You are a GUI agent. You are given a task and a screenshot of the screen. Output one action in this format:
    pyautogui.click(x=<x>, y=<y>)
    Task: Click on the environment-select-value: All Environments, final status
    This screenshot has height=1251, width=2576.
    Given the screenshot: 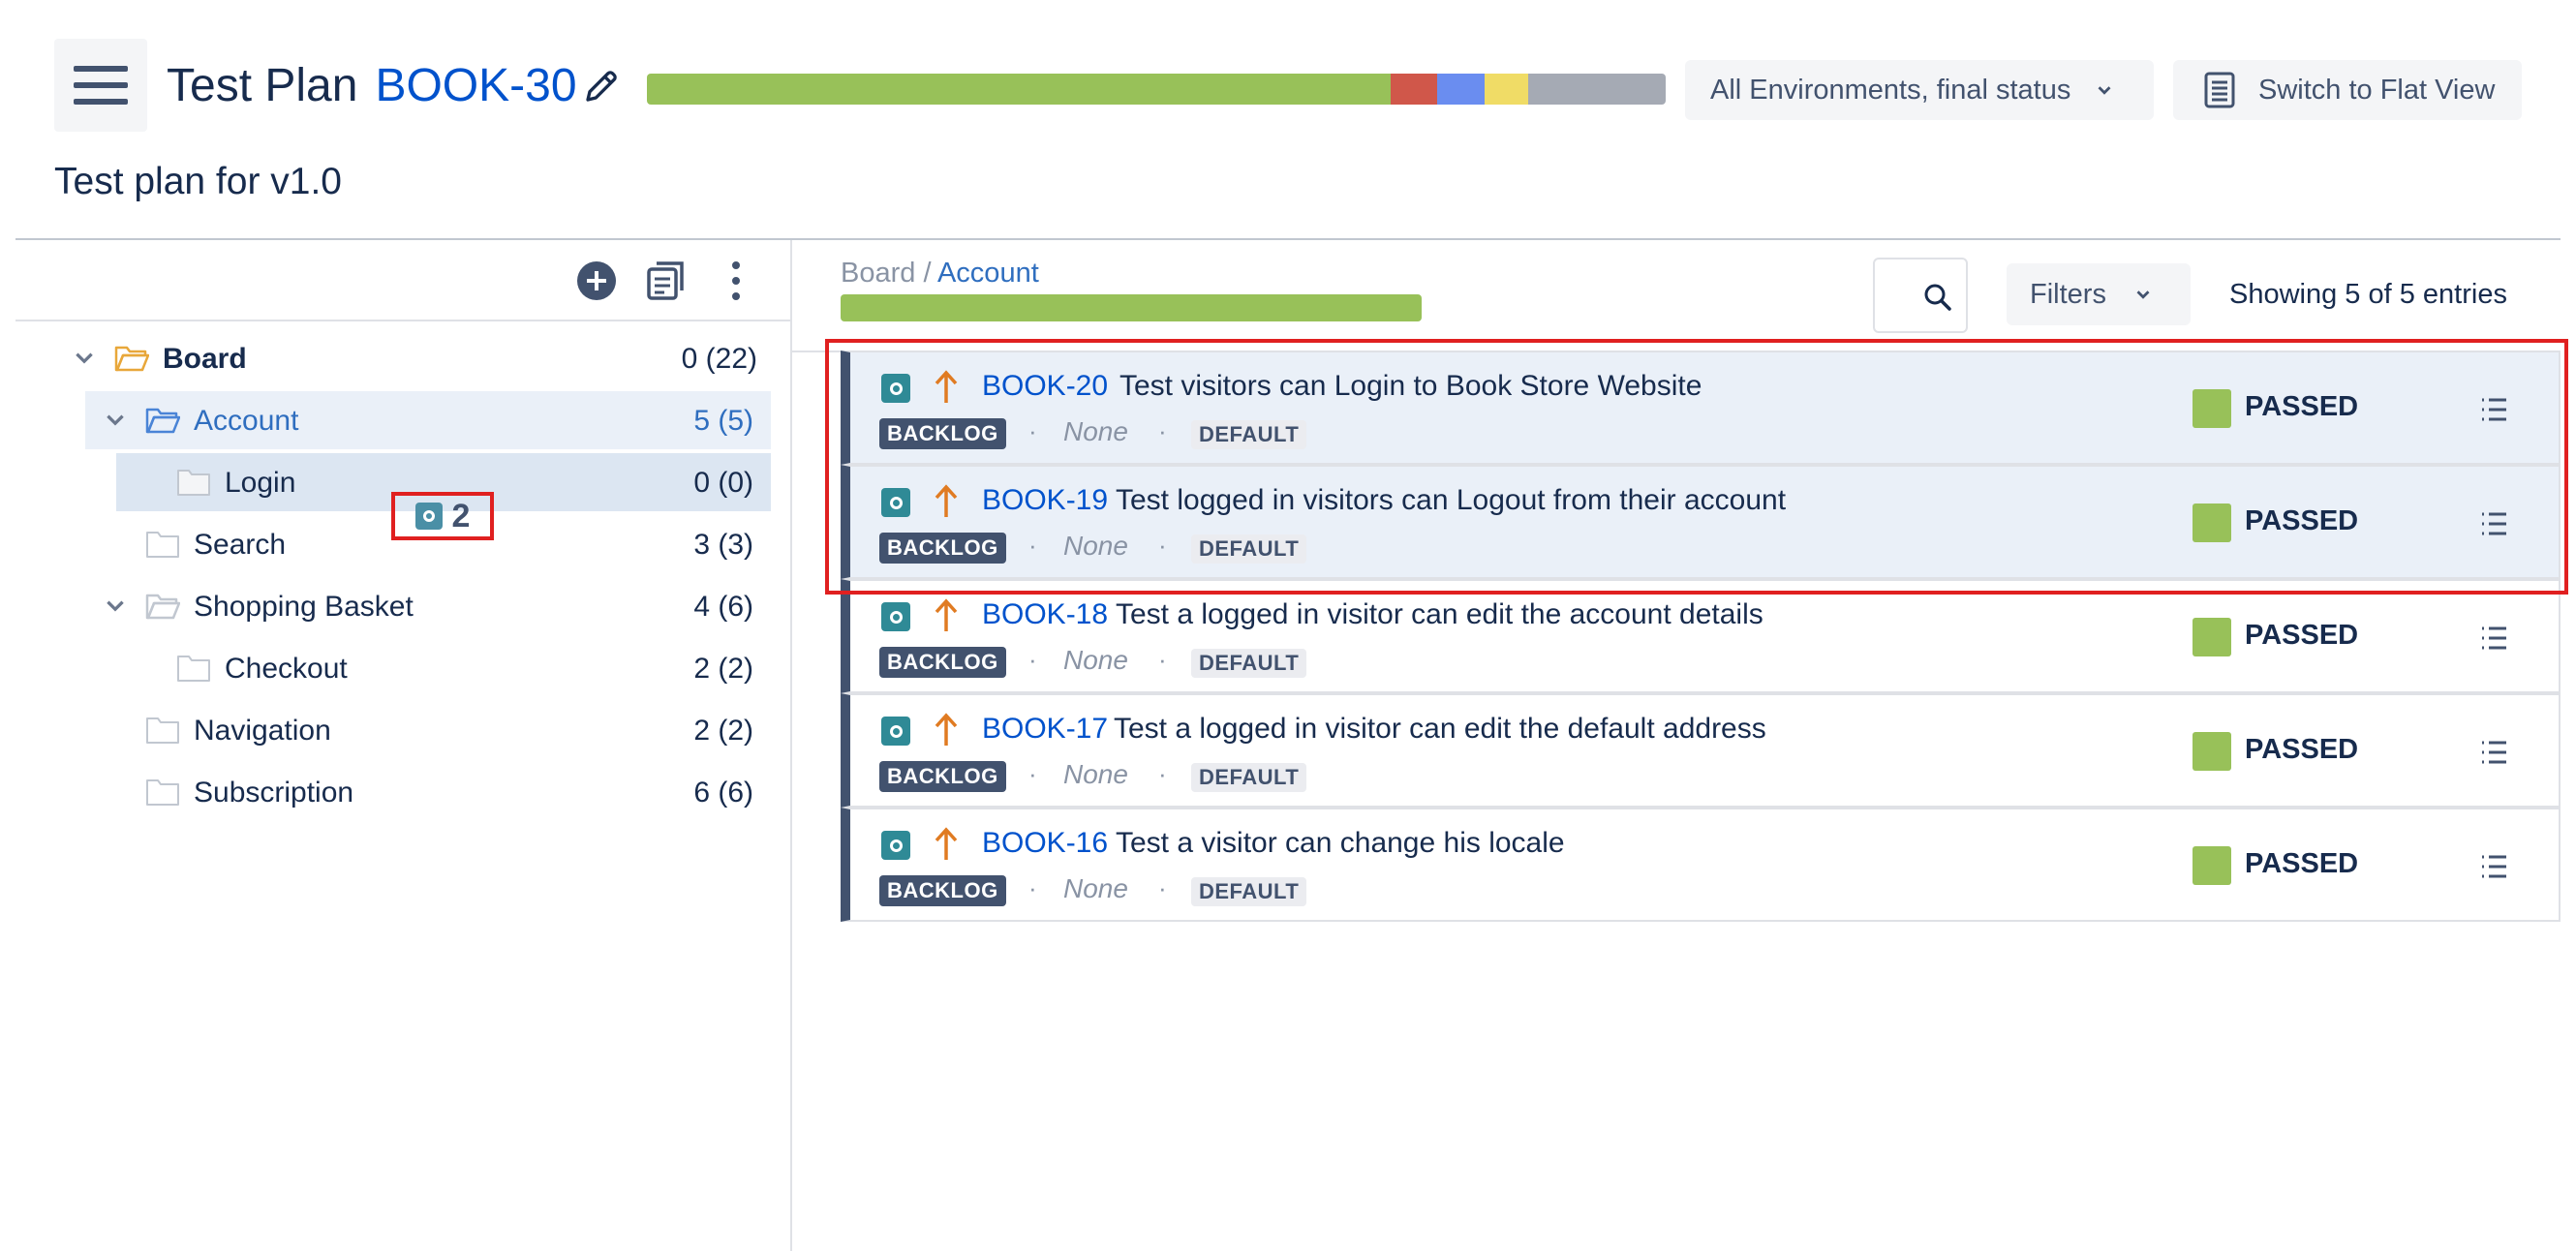 What is the action you would take?
    pyautogui.click(x=1890, y=90)
    